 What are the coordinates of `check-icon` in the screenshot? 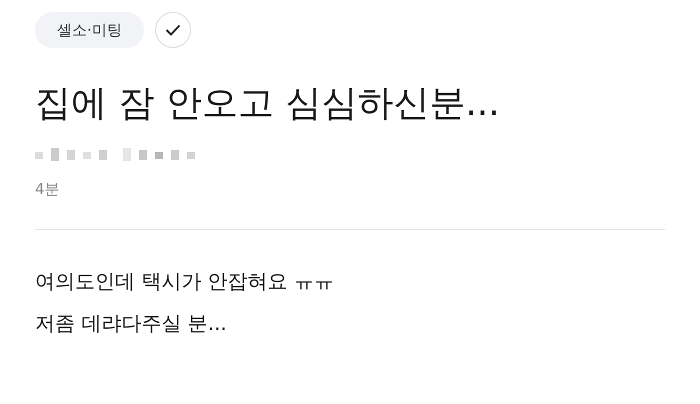 It's located at (172, 30).